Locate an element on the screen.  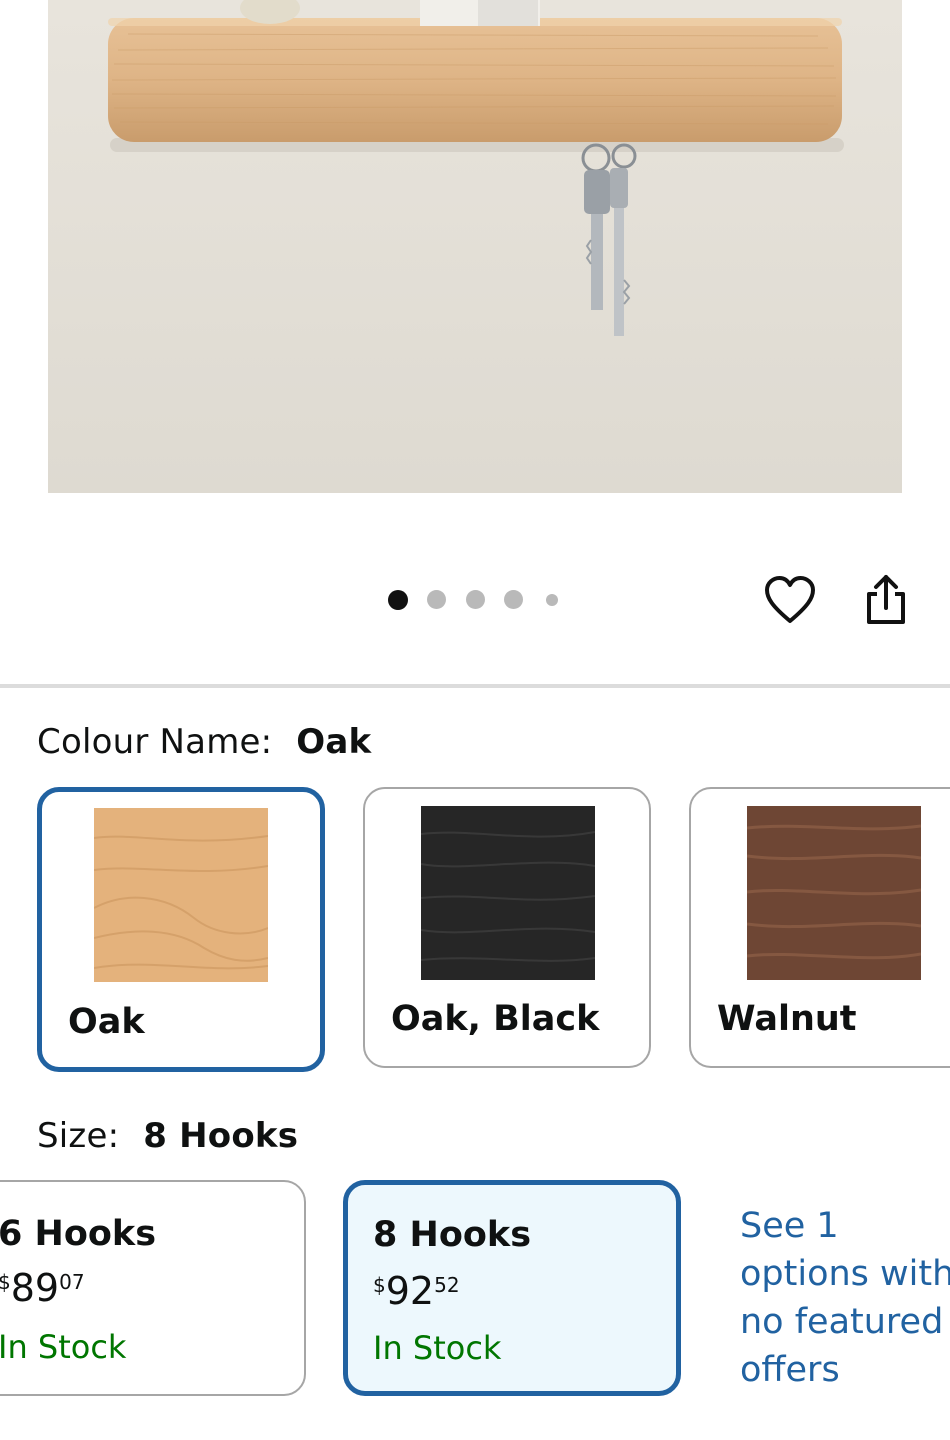
section-divider is located at coordinates (475, 686).